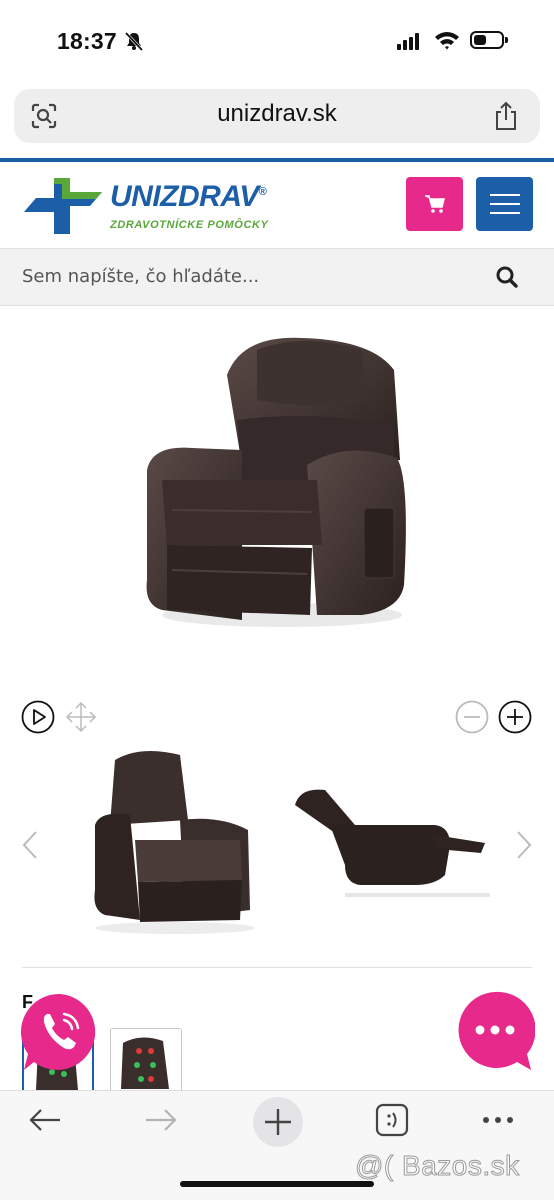 This screenshot has height=1200, width=554. I want to click on back-arrow-icon, so click(45, 1120).